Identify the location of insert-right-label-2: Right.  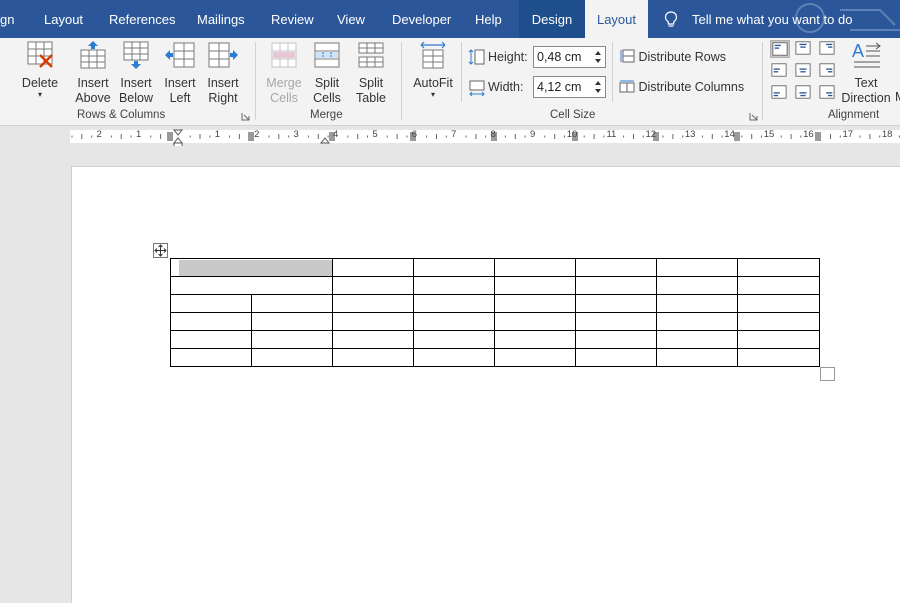
(223, 98).